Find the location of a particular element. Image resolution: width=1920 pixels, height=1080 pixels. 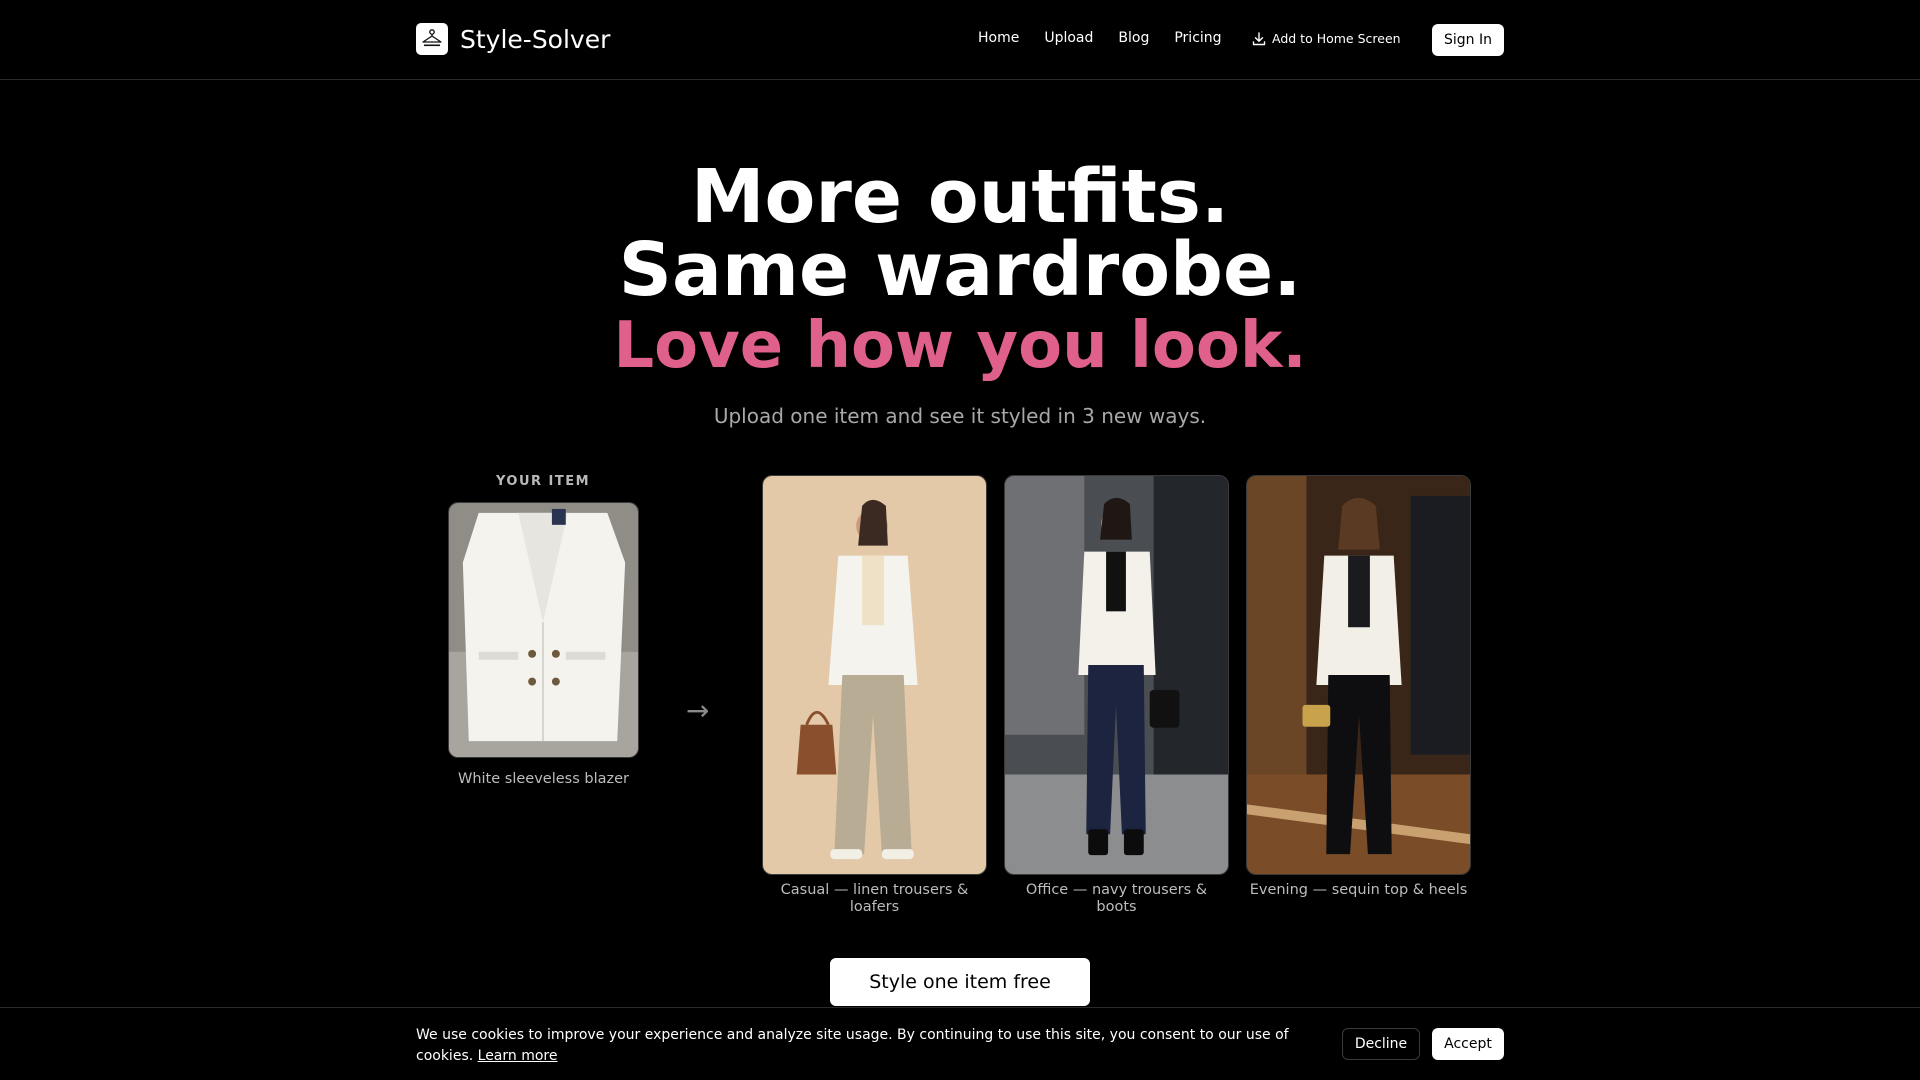

nav-home: Home is located at coordinates (998, 38).